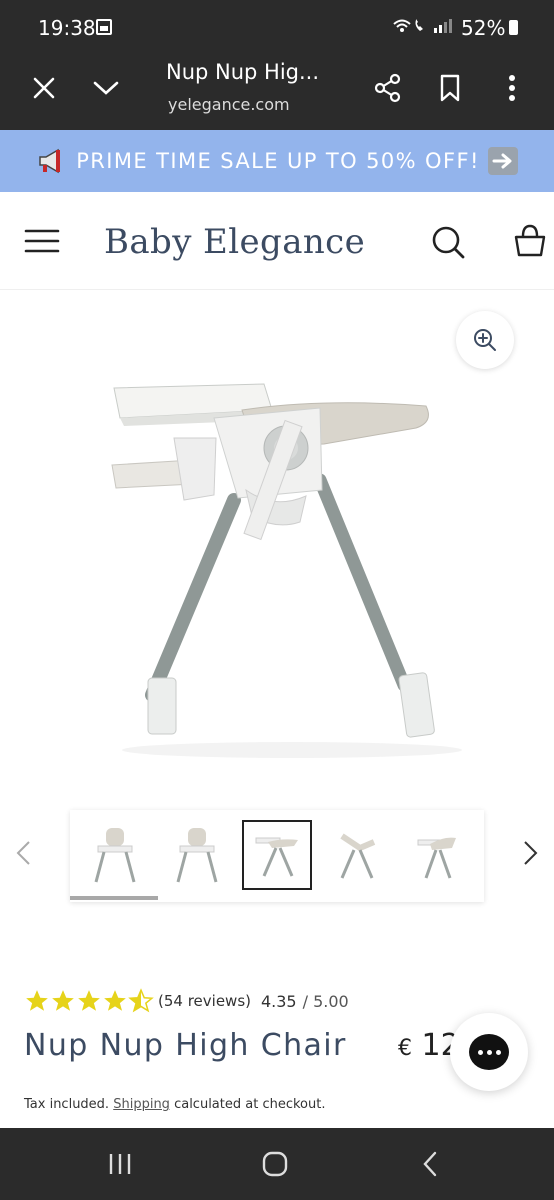 The width and height of the screenshot is (554, 1200). I want to click on promo-text: PRIME TIME SALE UP TO 50% OFF!, so click(278, 161).